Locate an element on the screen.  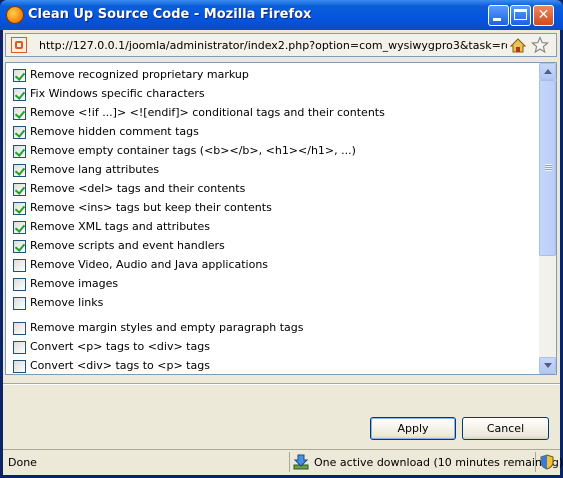
cancel-button: Cancel is located at coordinates (505, 428).